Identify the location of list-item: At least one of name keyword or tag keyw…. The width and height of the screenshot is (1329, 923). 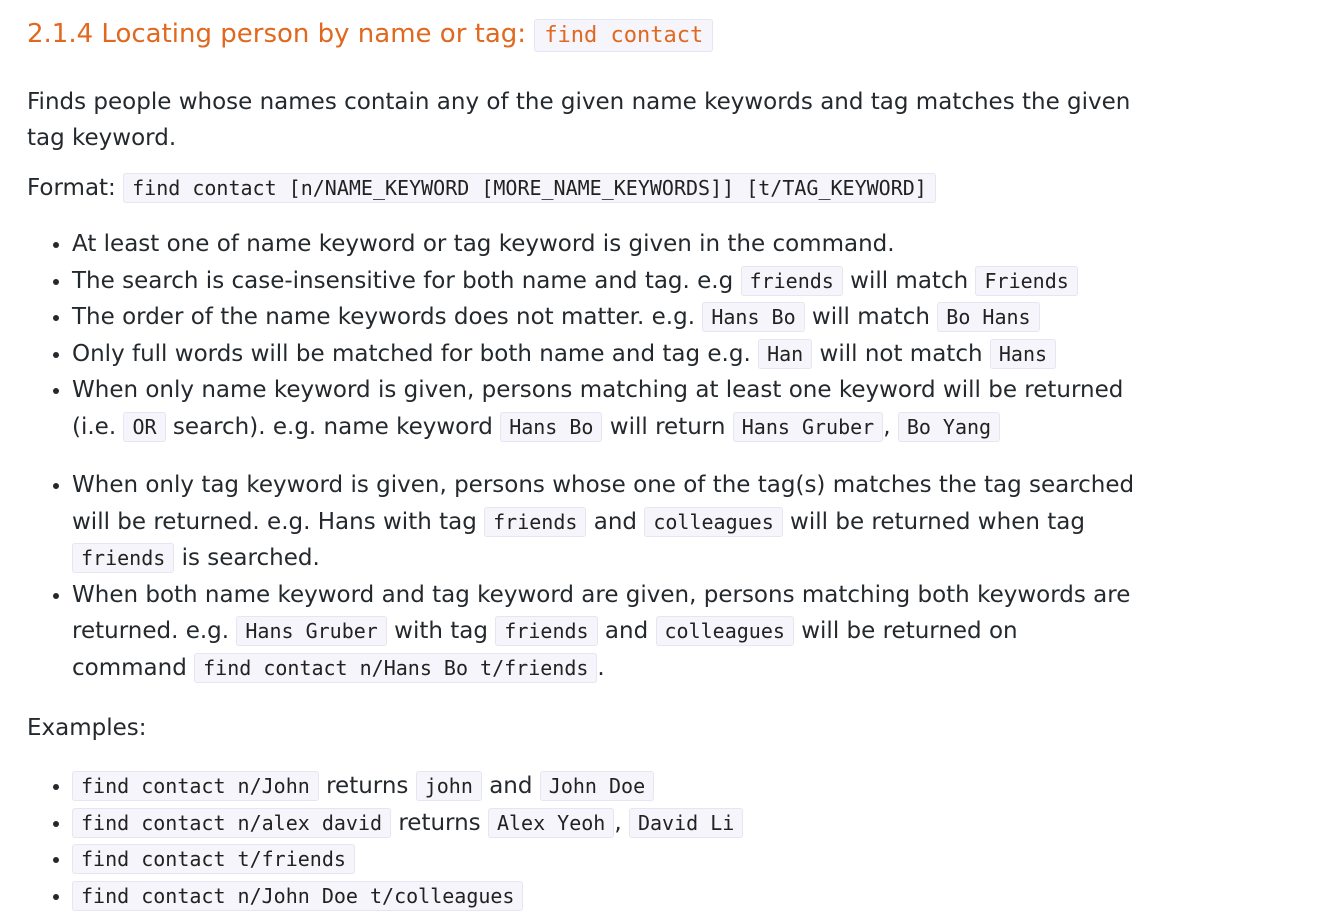
(604, 244).